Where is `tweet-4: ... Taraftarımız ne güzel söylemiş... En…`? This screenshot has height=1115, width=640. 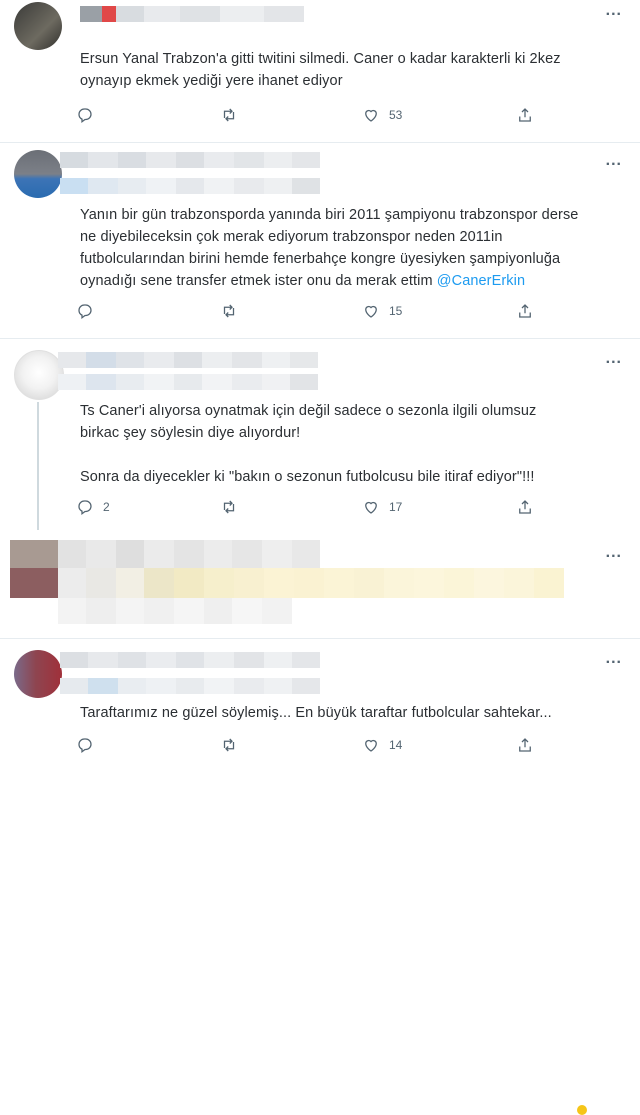
tweet-4: ... Taraftarımız ne güzel söylemiş... En… is located at coordinates (320, 702).